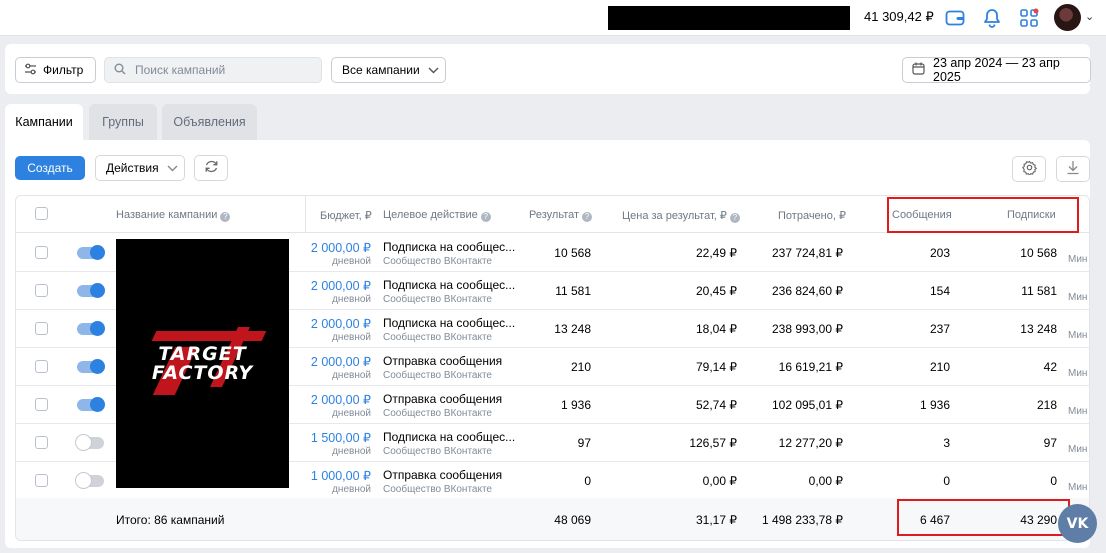 The height and width of the screenshot is (553, 1106). I want to click on settings-button, so click(1029, 169).